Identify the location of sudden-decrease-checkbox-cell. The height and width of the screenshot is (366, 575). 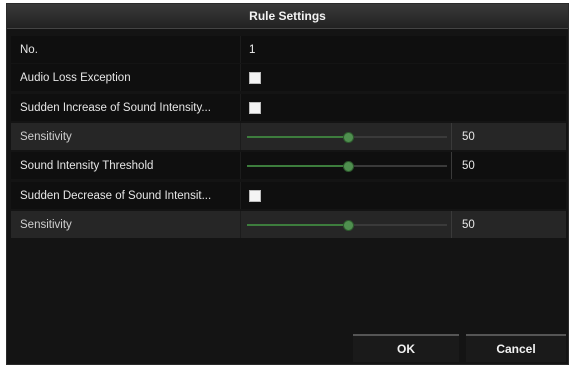
(403, 195).